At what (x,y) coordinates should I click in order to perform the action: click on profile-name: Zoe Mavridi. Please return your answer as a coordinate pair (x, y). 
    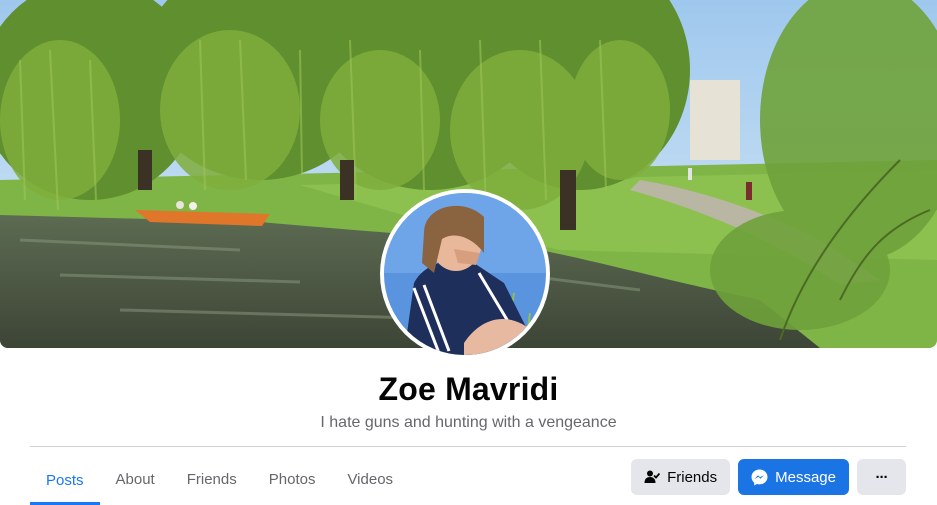
    Looking at the image, I should click on (468, 389).